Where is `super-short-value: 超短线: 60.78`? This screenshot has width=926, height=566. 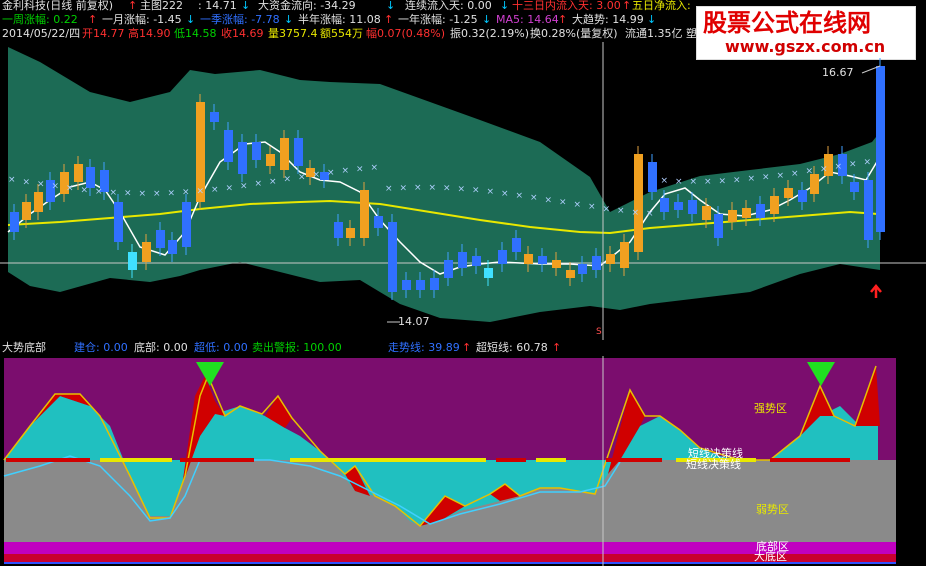
super-short-value: 超短线: 60.78 is located at coordinates (512, 347).